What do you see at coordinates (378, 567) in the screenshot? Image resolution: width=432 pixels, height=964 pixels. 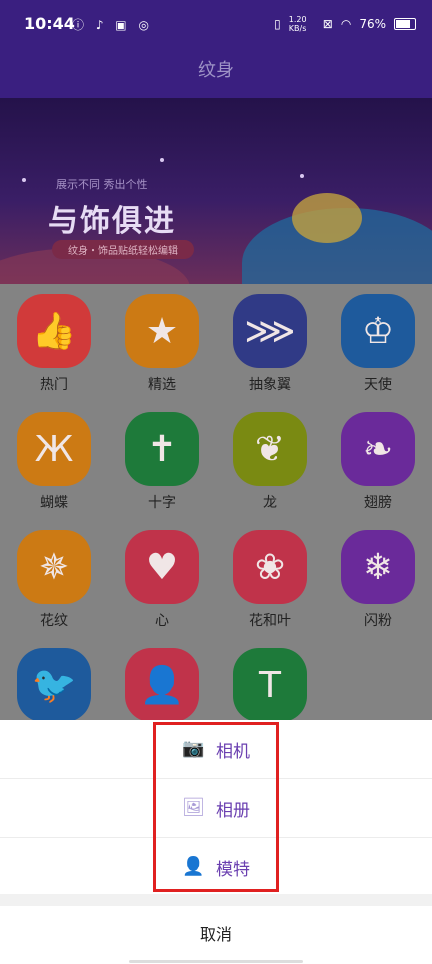 I see `snowflake-icon: ❄` at bounding box center [378, 567].